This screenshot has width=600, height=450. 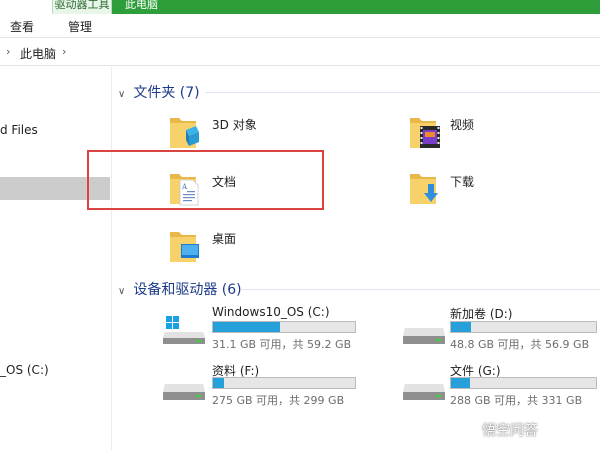 I want to click on folder-label-videos: 视频, so click(x=462, y=124).